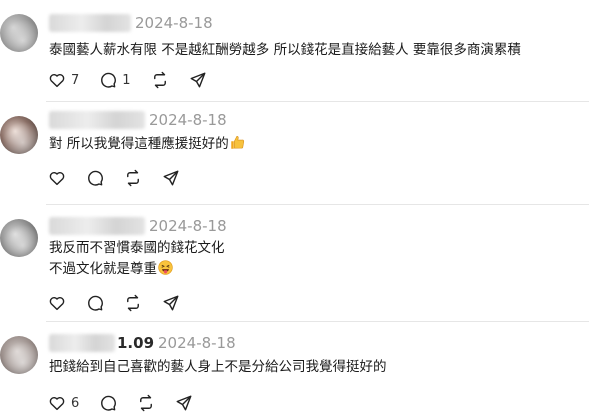  I want to click on comment-text: 泰國藝人薪水有限 不是越紅酬勞越多 所以錢花是直接給藝人 要靠很多商演累積, so click(285, 50).